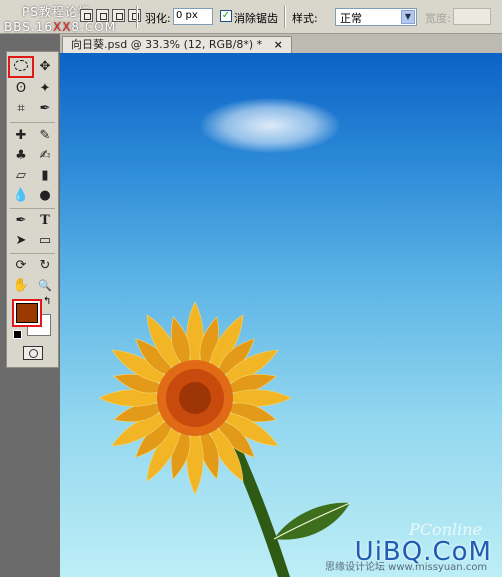  Describe the element at coordinates (102, 15) in the screenshot. I see `add-selection-button` at that location.